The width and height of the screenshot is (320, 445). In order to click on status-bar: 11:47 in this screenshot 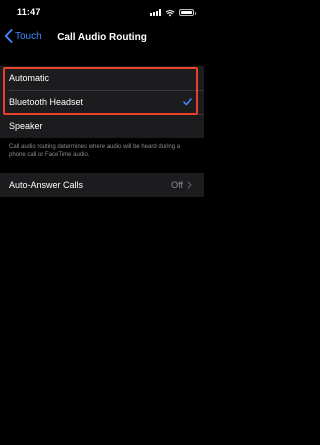, I will do `click(102, 13)`.